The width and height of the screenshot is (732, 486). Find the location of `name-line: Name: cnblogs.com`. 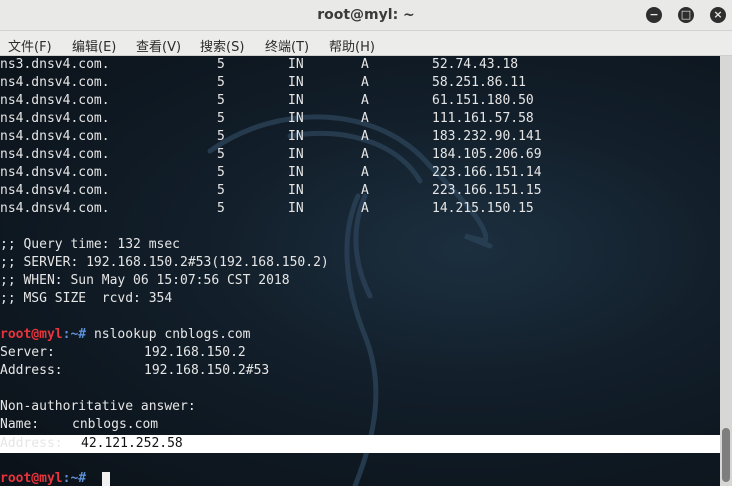

name-line: Name: cnblogs.com is located at coordinates (79, 424).